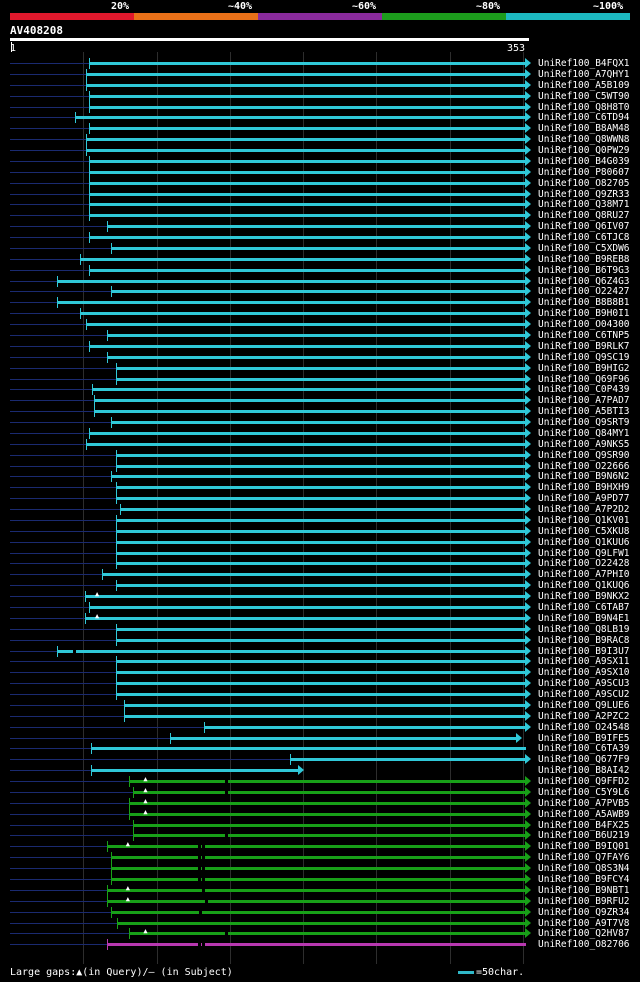 This screenshot has height=982, width=640. I want to click on hit-row: UniRef100_B4FQX1, so click(320, 63).